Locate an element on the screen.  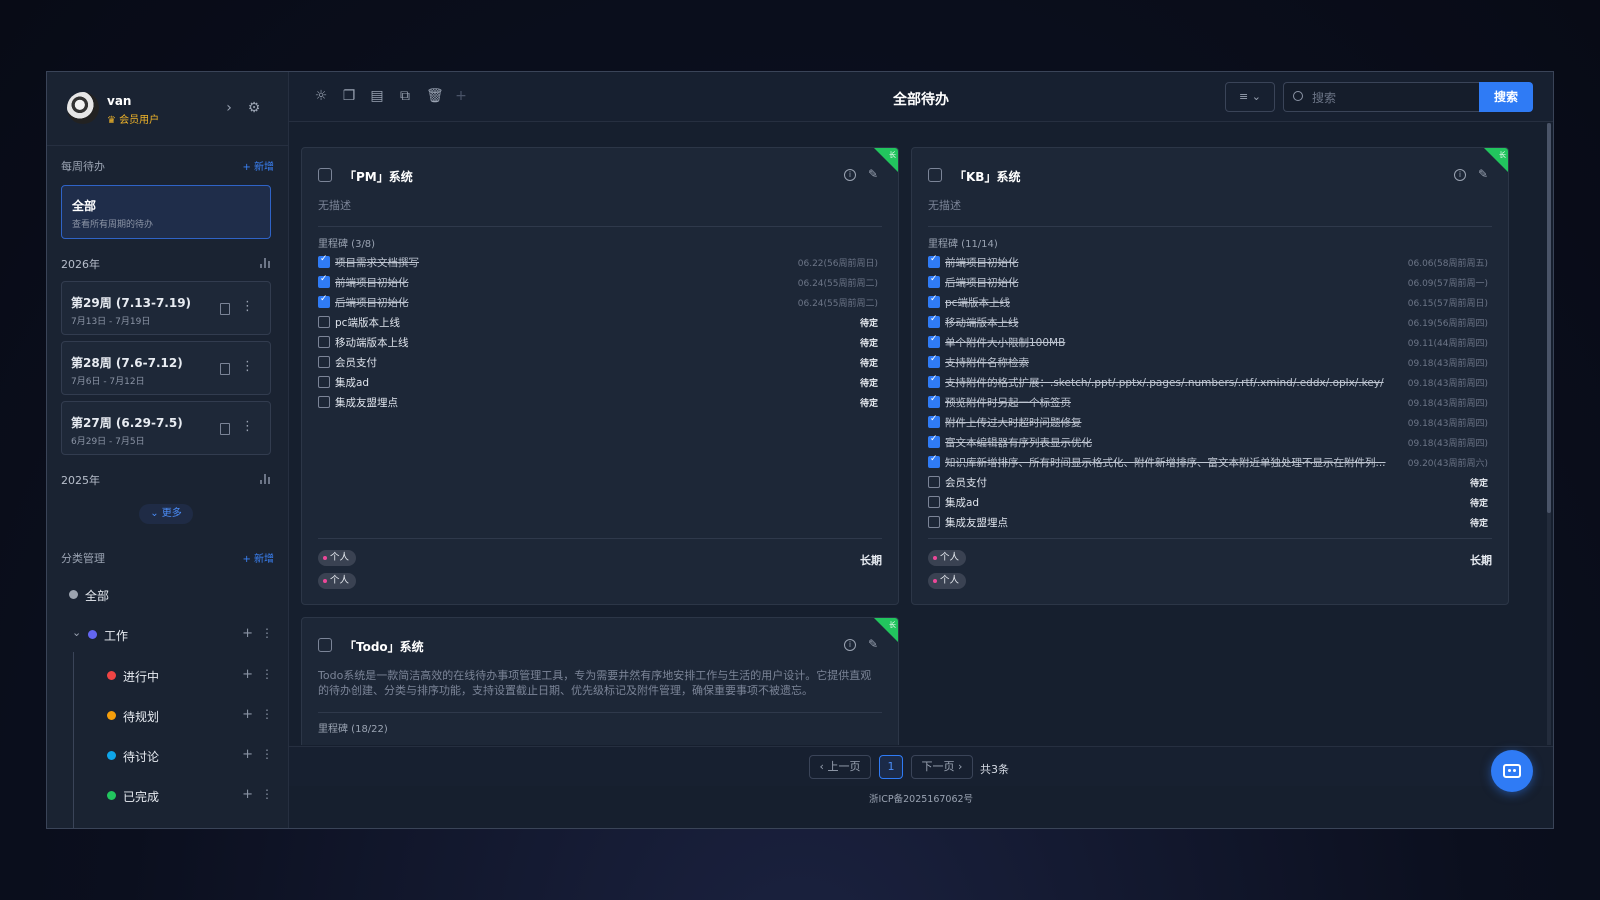
page-1-button: 1 is located at coordinates (891, 767).